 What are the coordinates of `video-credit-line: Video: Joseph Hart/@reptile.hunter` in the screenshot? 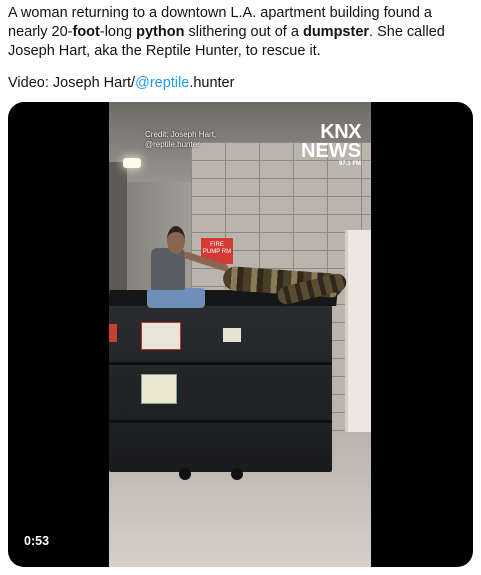 It's located at (121, 83).